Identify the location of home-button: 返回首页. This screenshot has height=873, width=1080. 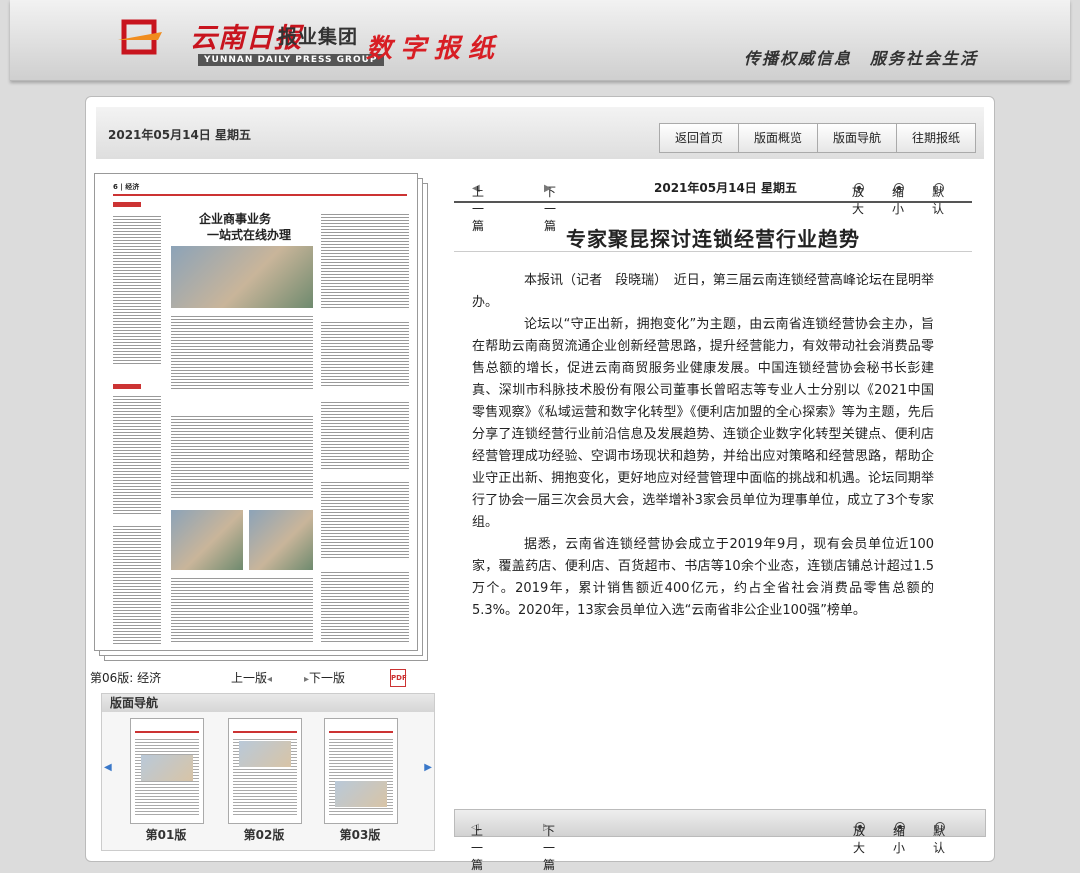
(699, 138).